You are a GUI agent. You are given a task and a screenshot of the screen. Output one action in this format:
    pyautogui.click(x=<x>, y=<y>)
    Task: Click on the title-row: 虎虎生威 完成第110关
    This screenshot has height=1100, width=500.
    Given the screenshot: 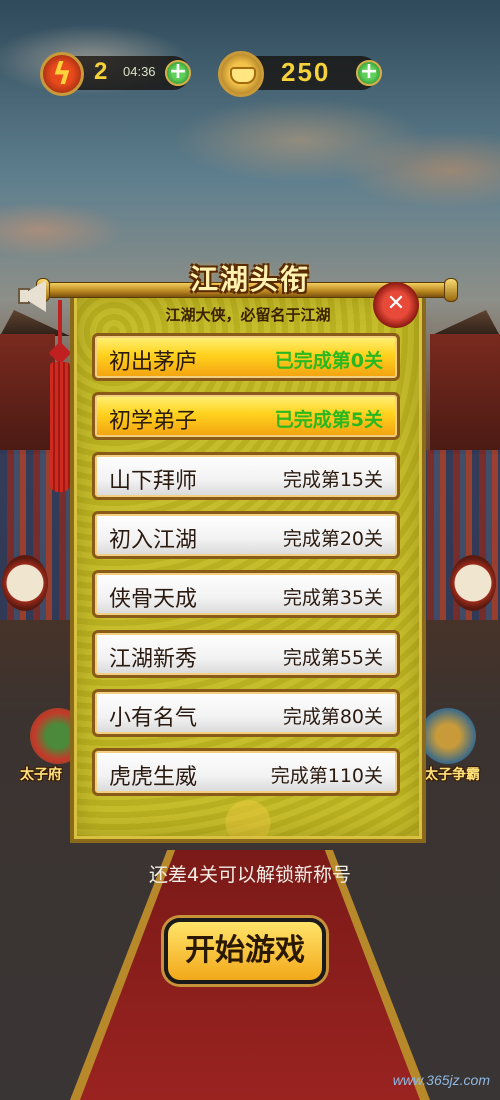 What is the action you would take?
    pyautogui.click(x=246, y=772)
    